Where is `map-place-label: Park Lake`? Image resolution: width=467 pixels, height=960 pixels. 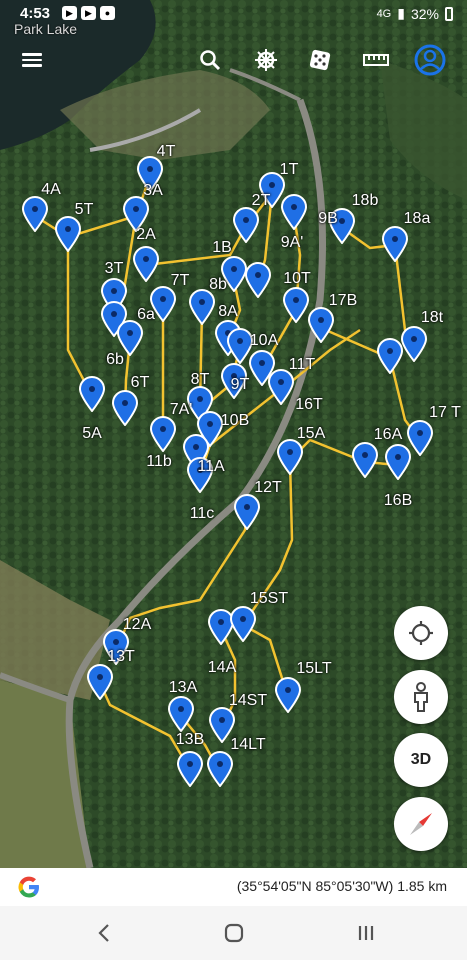
map-place-label: Park Lake is located at coordinates (46, 29).